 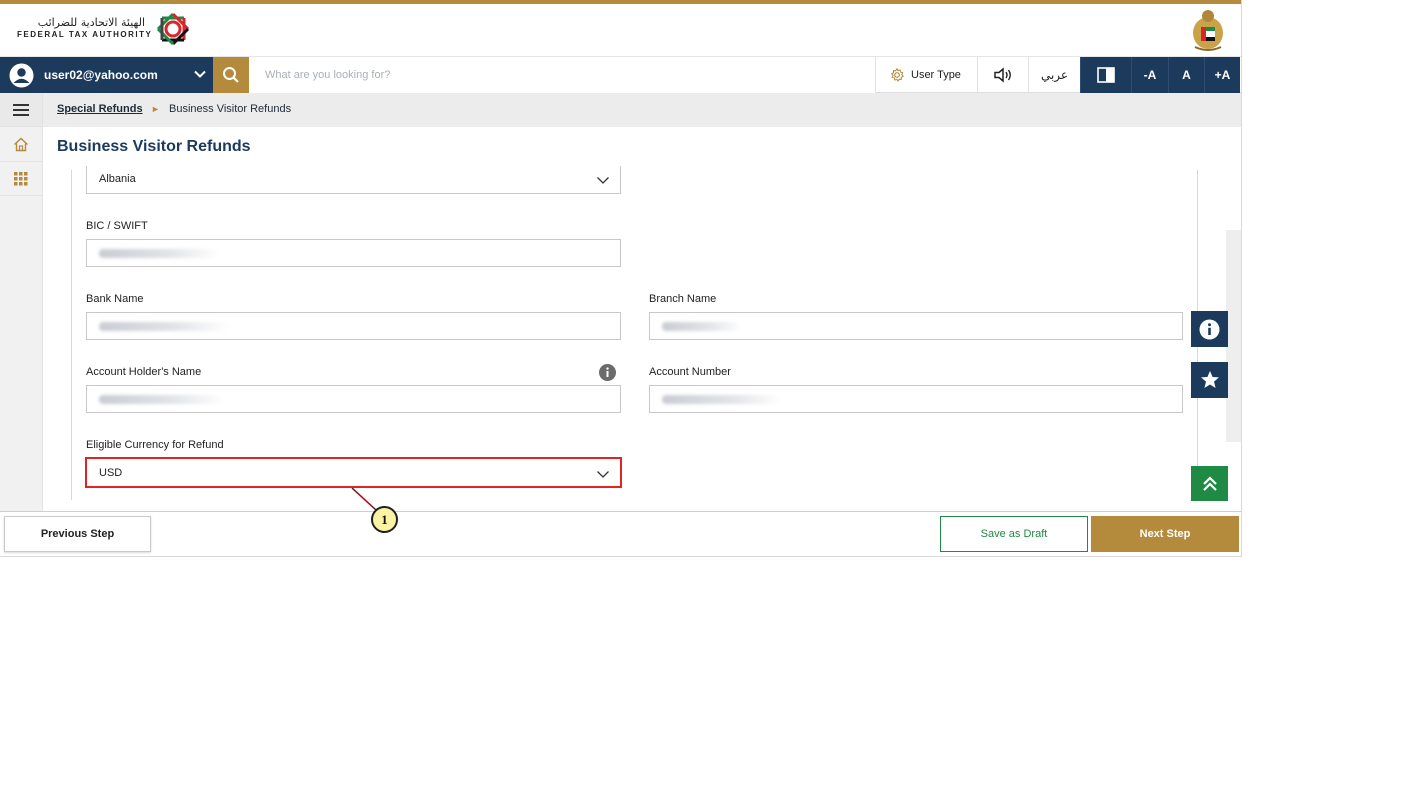 I want to click on page-title: Business Visitor Refunds, so click(x=154, y=146).